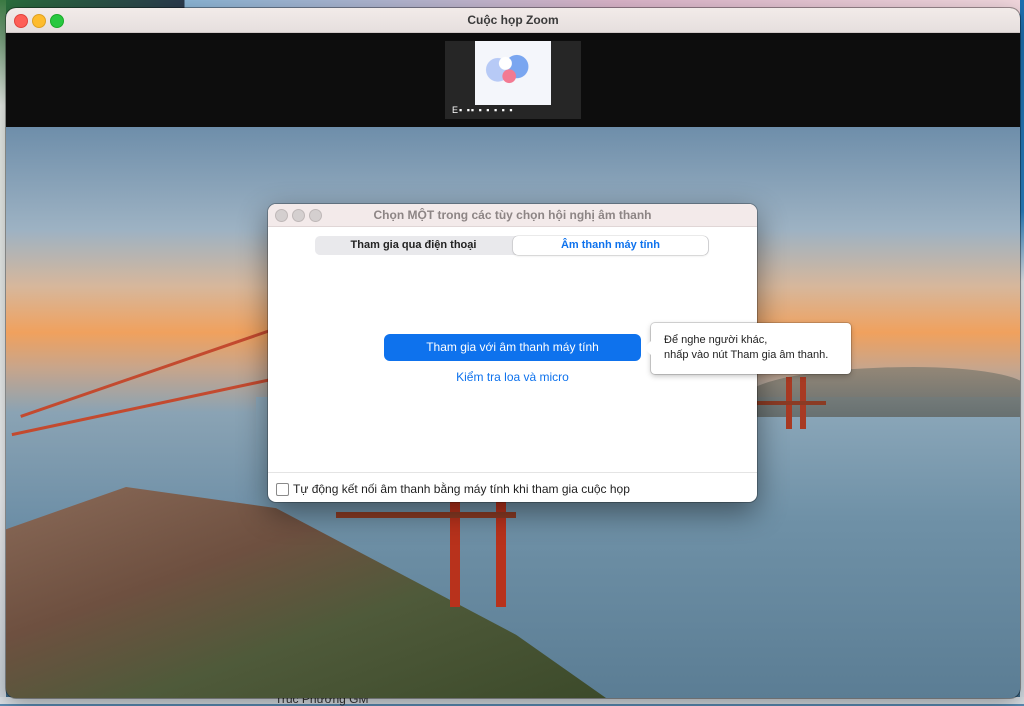  I want to click on auto-connect-checkbox, so click(282, 489).